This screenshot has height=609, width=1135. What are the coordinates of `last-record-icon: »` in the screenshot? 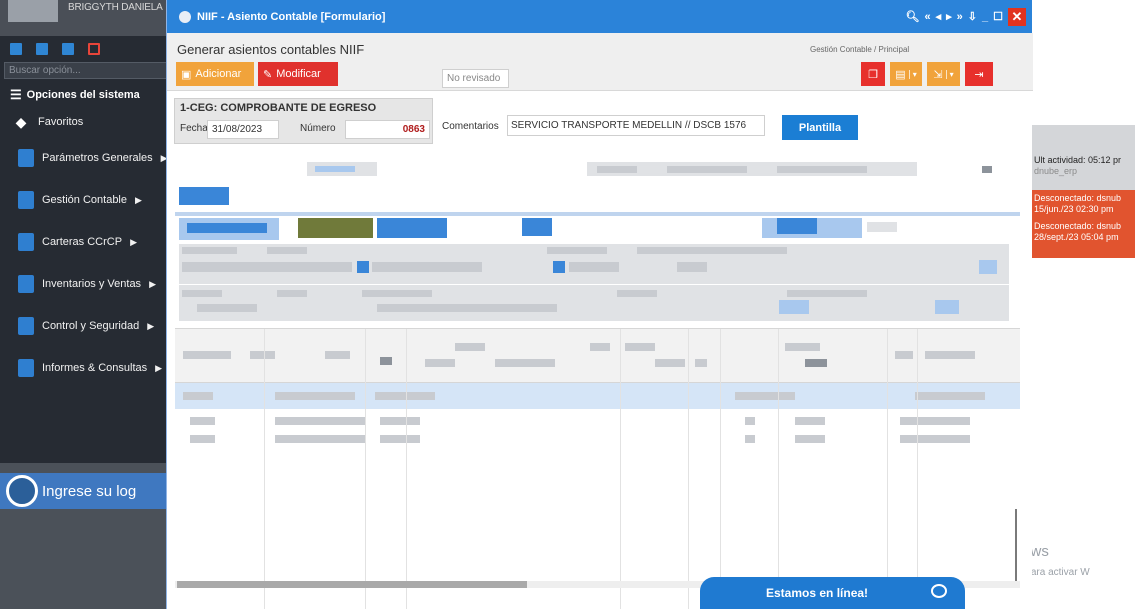 It's located at (960, 17).